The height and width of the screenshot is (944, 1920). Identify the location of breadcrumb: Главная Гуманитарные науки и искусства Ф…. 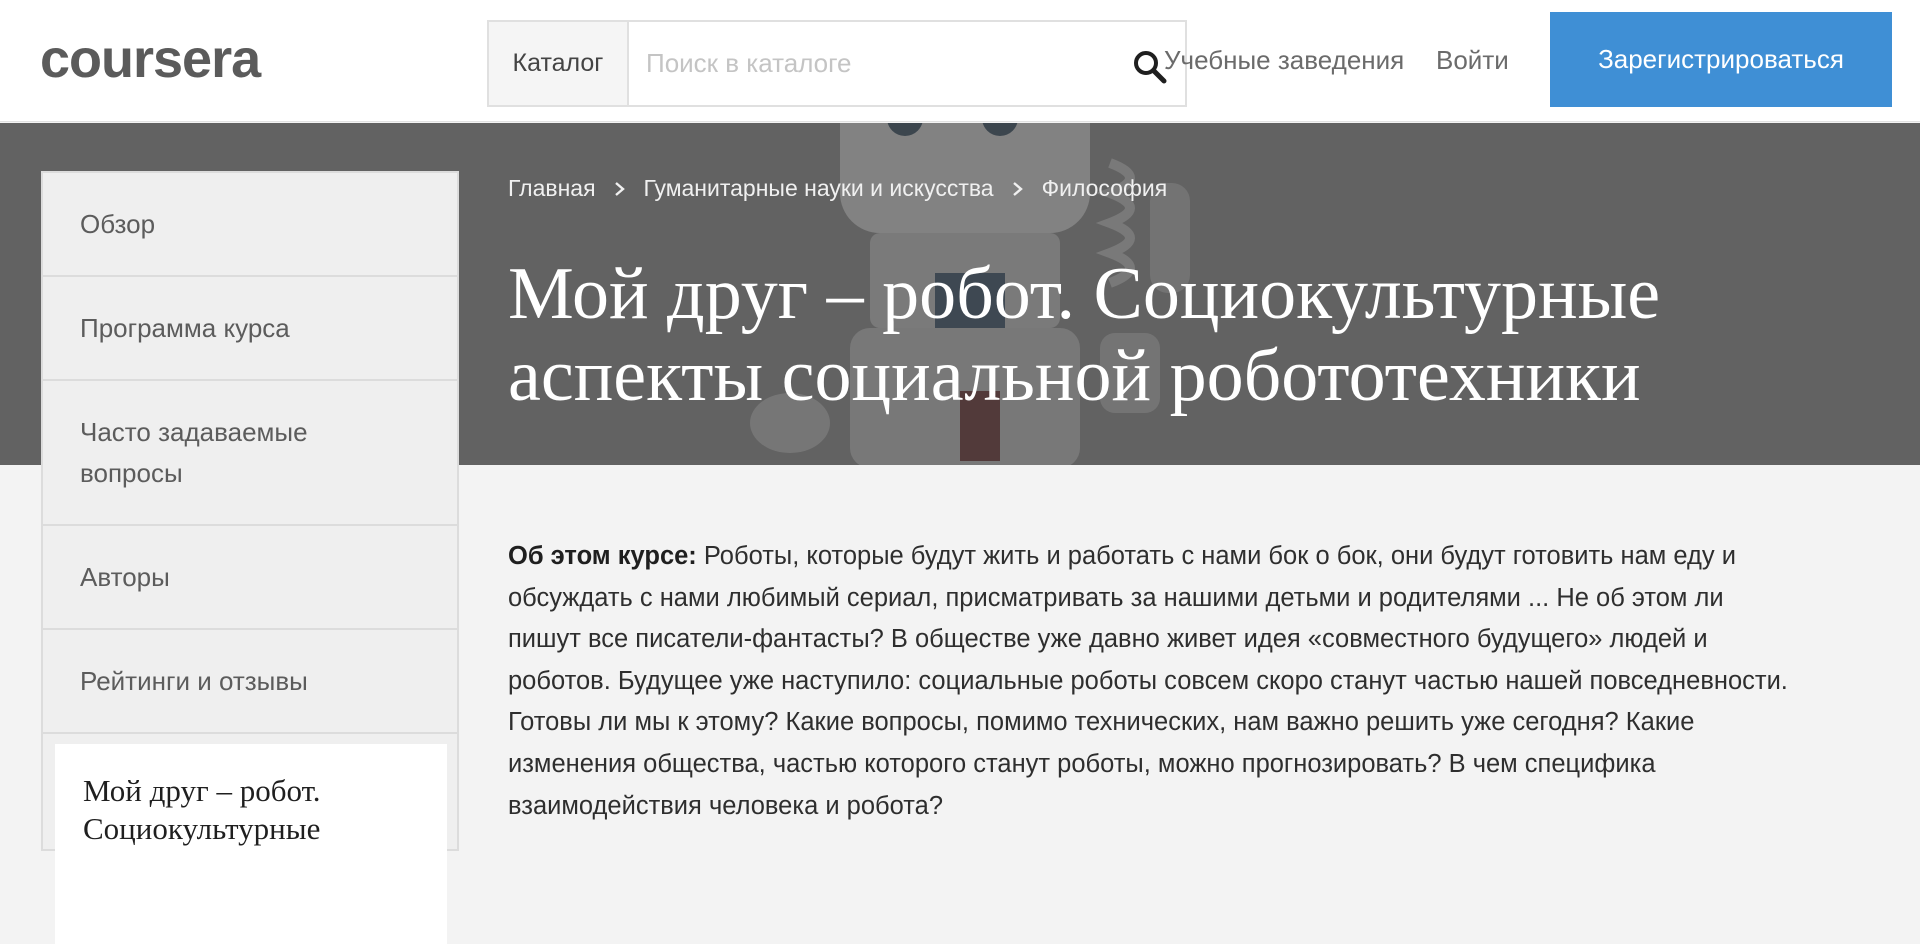
(837, 188).